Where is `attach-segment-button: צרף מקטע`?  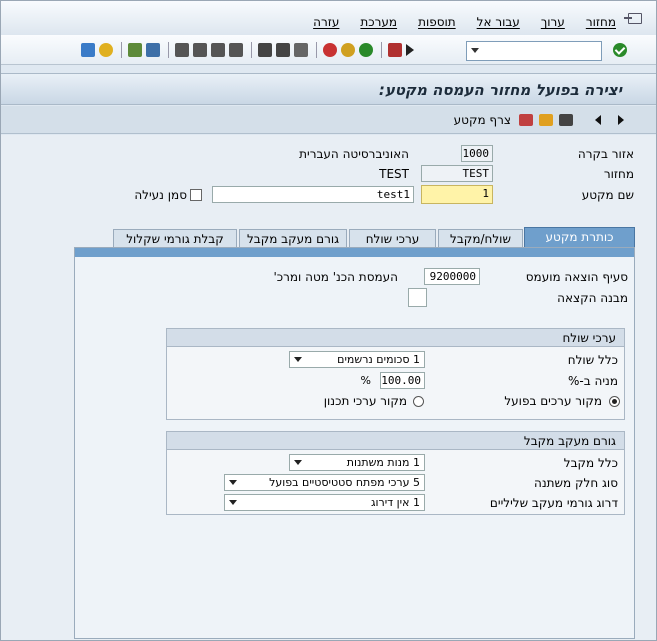 attach-segment-button: צרף מקטע is located at coordinates (482, 120).